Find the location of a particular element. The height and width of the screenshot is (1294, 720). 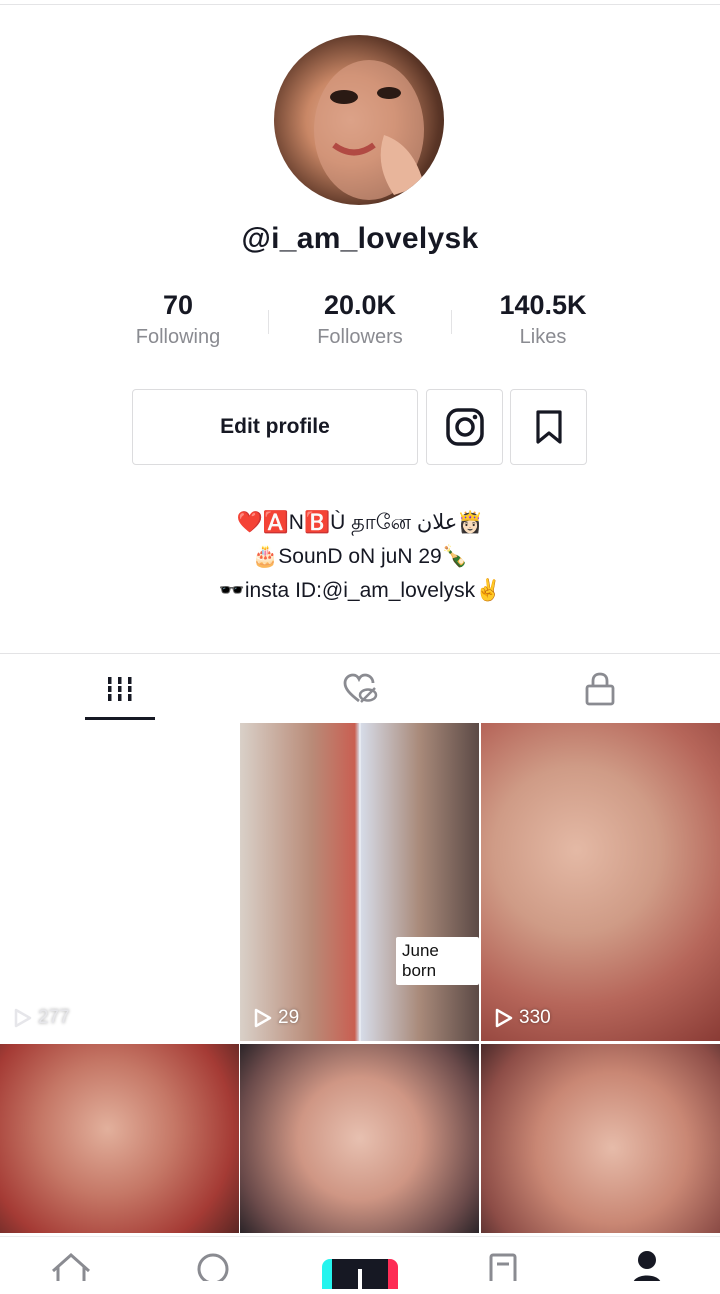

view-count: 277 is located at coordinates (42, 1018).